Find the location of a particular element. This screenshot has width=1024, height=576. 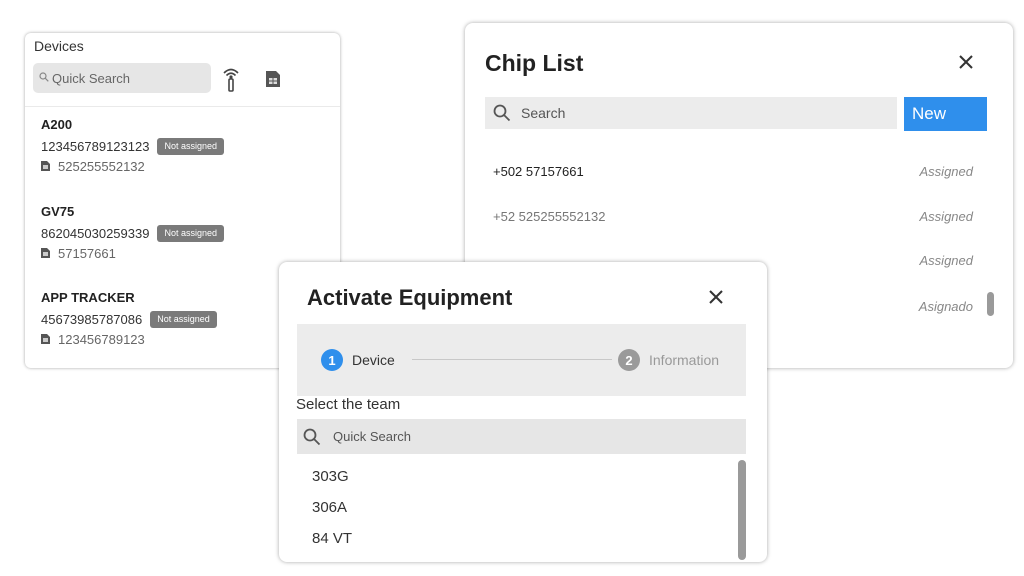

device-sim-number: 525255552132 is located at coordinates (101, 166).